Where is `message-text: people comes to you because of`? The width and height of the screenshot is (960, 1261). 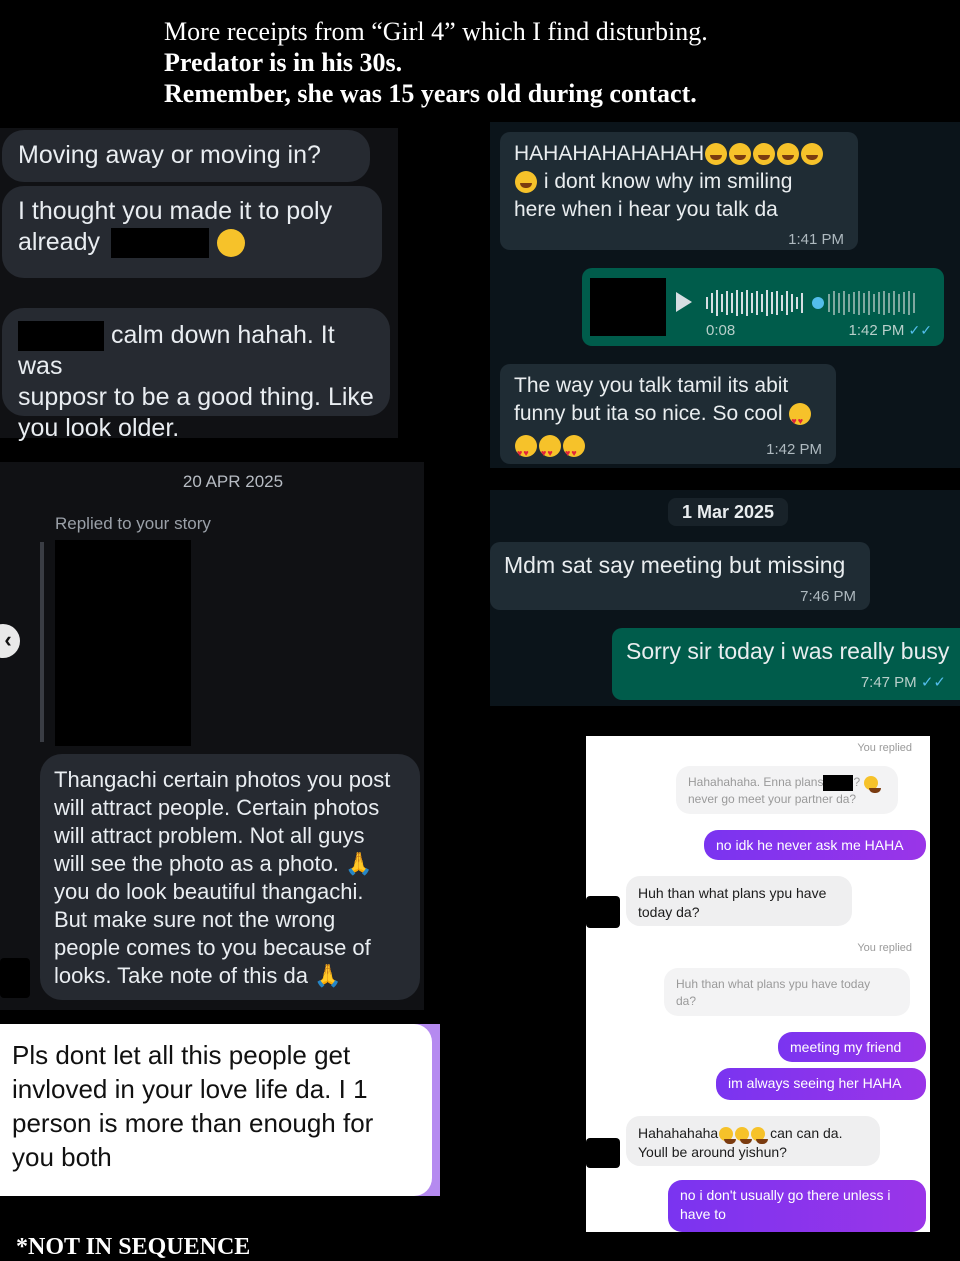
message-text: people comes to you because of is located at coordinates (212, 947).